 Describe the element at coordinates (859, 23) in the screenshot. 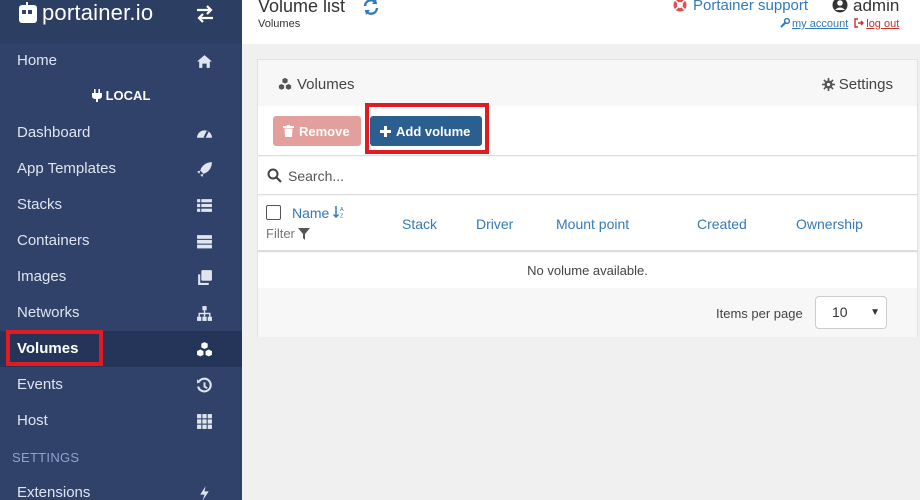

I see `sign-out-icon` at that location.